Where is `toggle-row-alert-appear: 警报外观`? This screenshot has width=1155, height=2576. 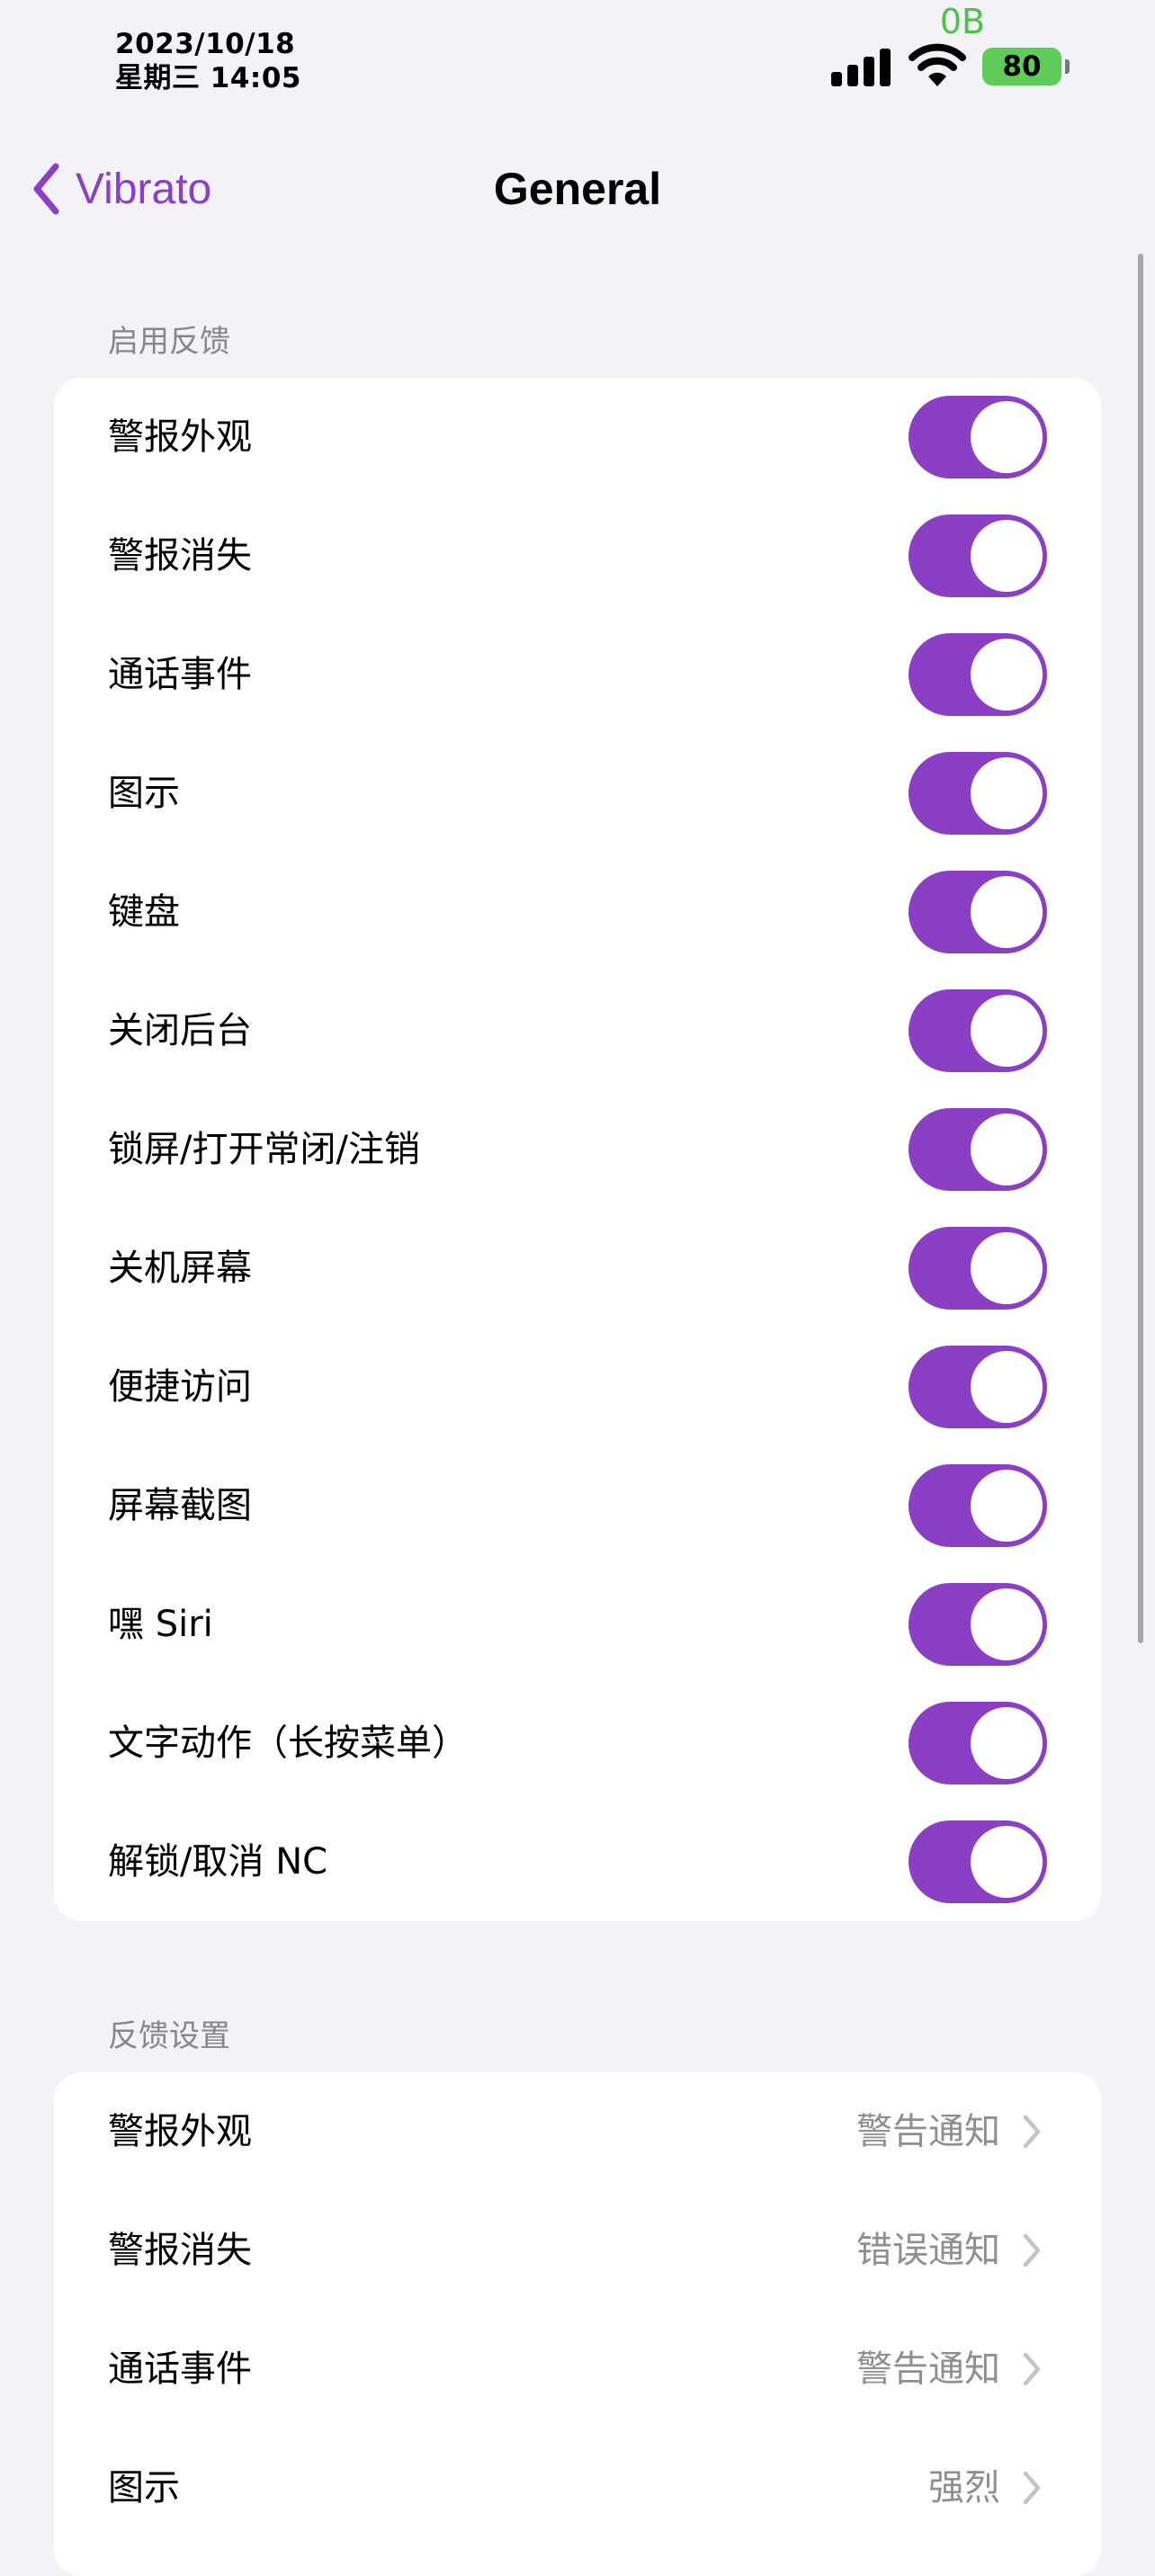 toggle-row-alert-appear: 警报外观 is located at coordinates (577, 437).